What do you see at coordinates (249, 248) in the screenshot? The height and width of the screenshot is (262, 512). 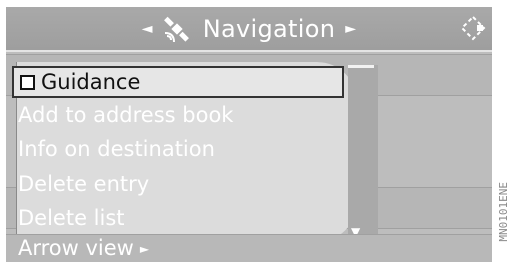 I see `footer-bar: Arrow view ►` at bounding box center [249, 248].